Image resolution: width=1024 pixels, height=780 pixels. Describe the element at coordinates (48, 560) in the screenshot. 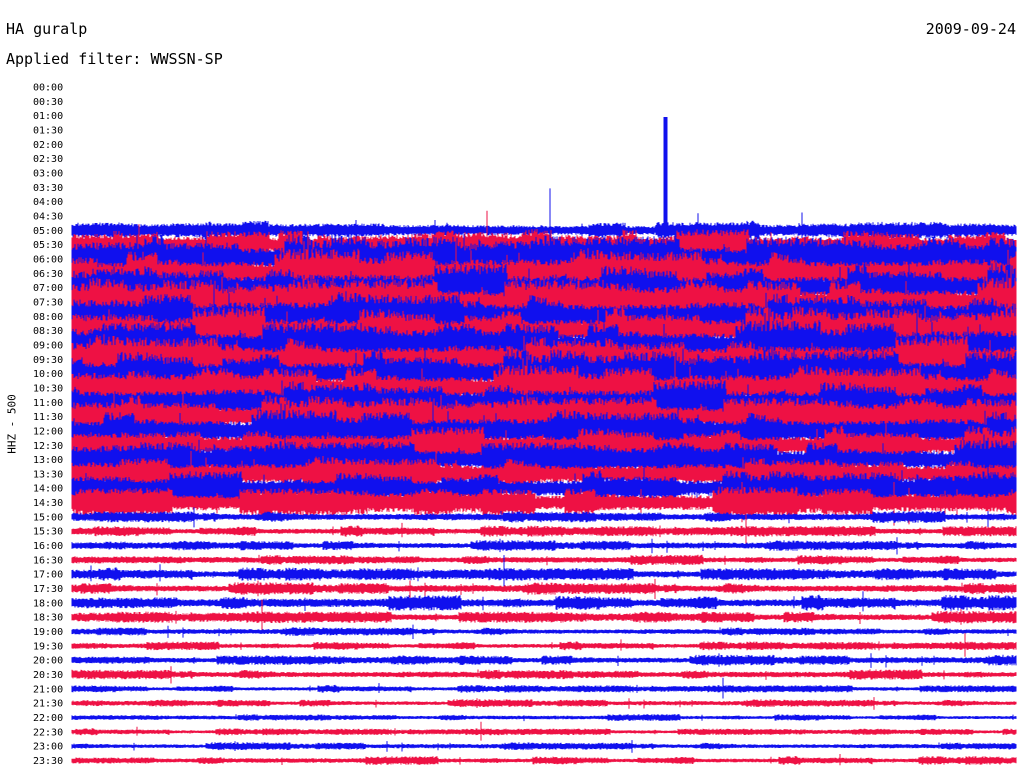

I see `time-tick-label: 16:30` at that location.